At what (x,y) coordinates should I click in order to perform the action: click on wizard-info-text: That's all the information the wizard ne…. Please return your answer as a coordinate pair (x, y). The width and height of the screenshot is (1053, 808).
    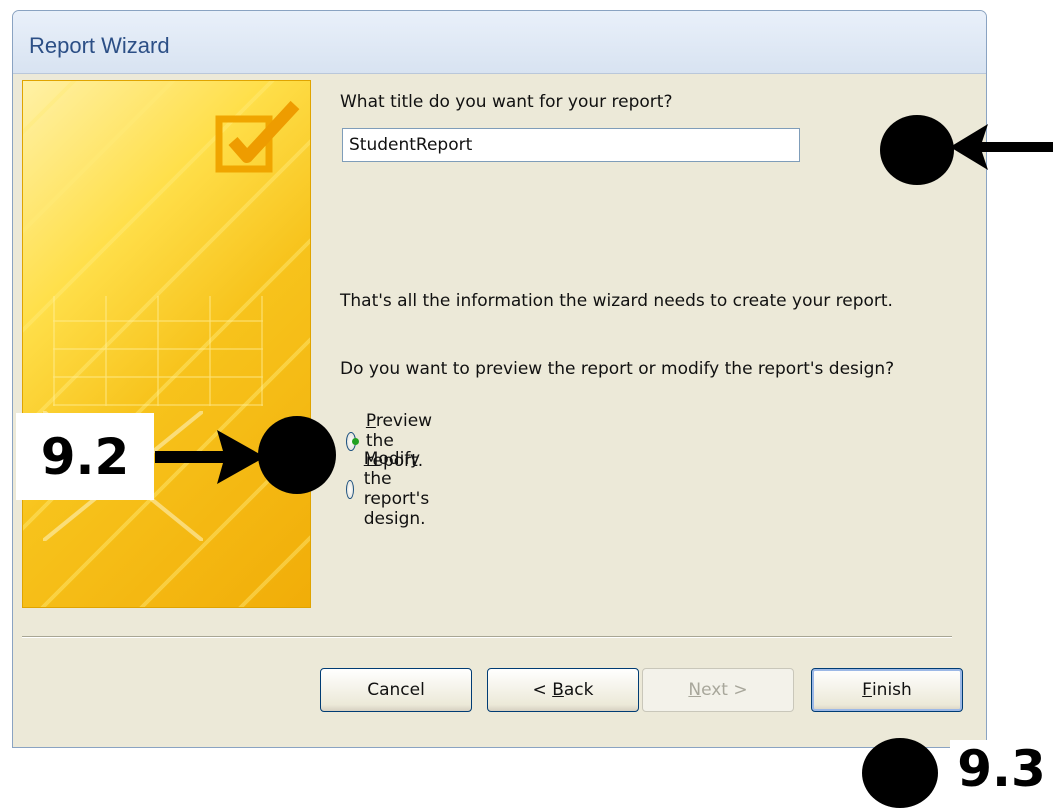
    Looking at the image, I should click on (616, 301).